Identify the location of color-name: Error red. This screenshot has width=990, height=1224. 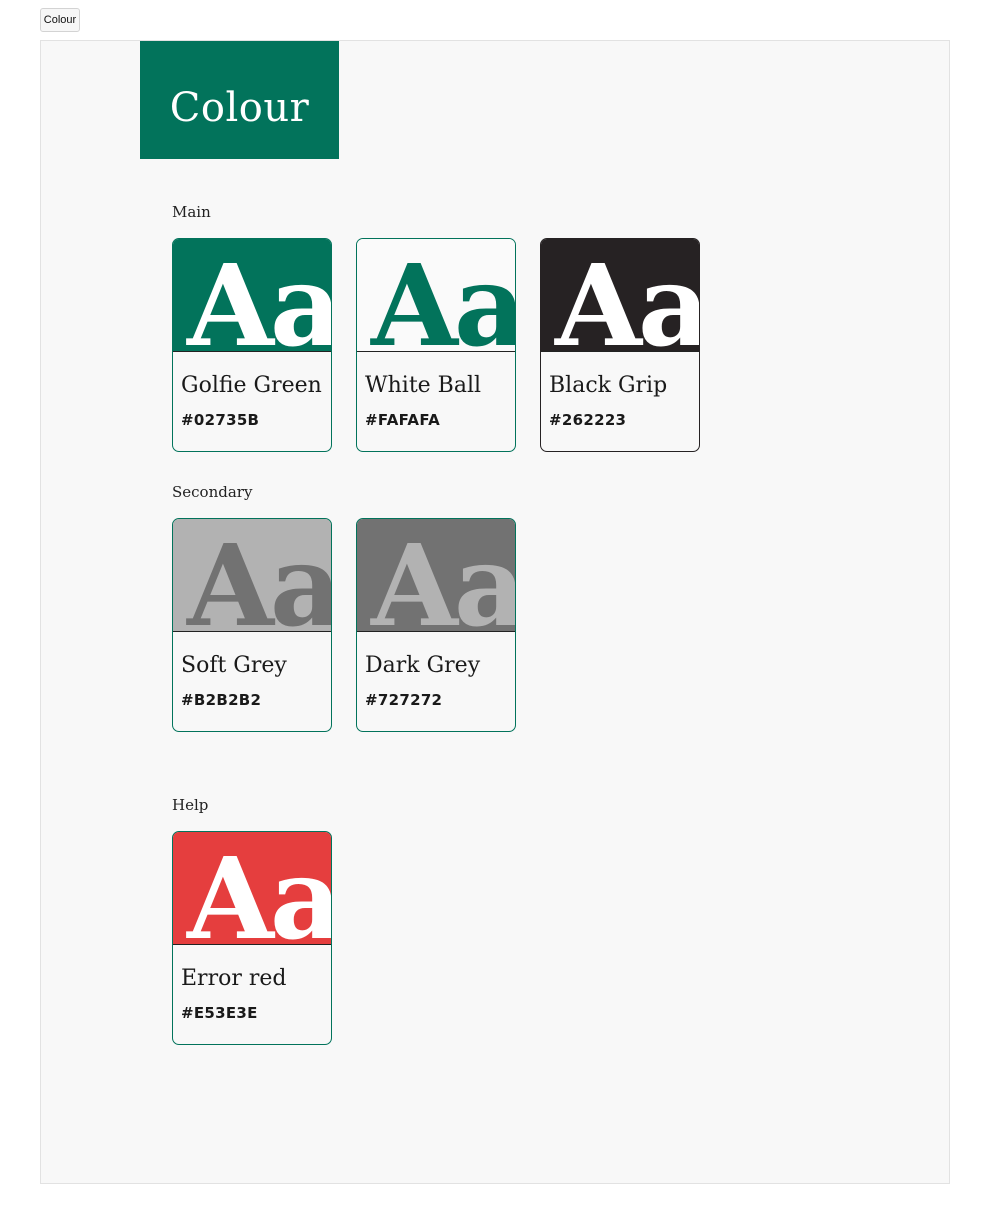
(234, 978).